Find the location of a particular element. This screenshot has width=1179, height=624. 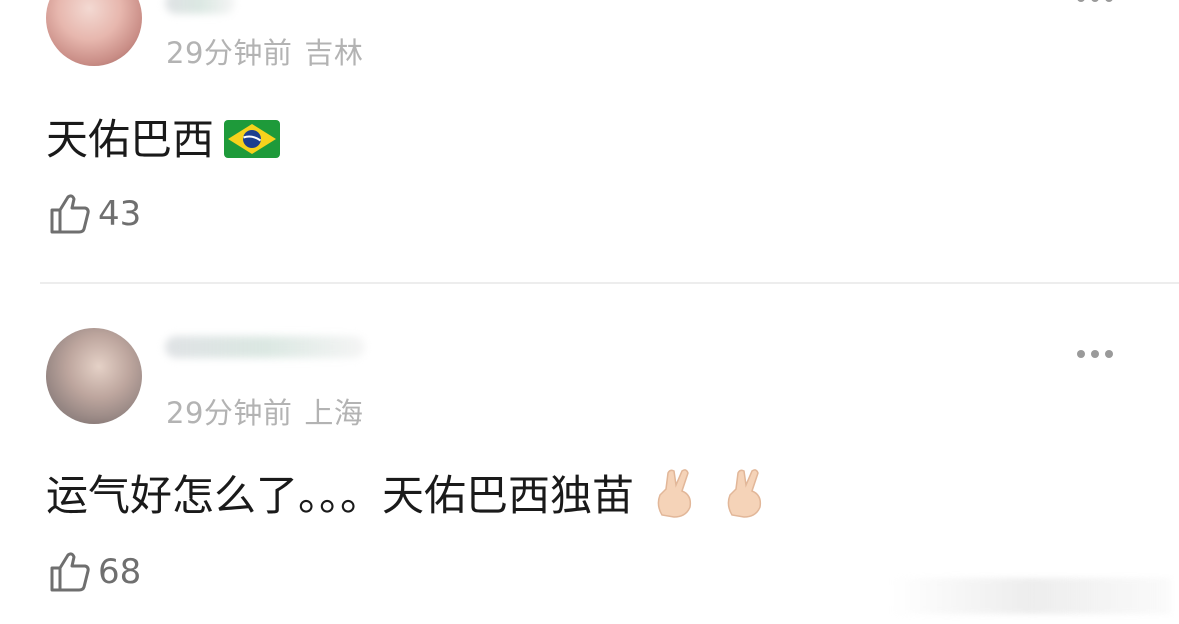

like-count: 68 is located at coordinates (120, 572).